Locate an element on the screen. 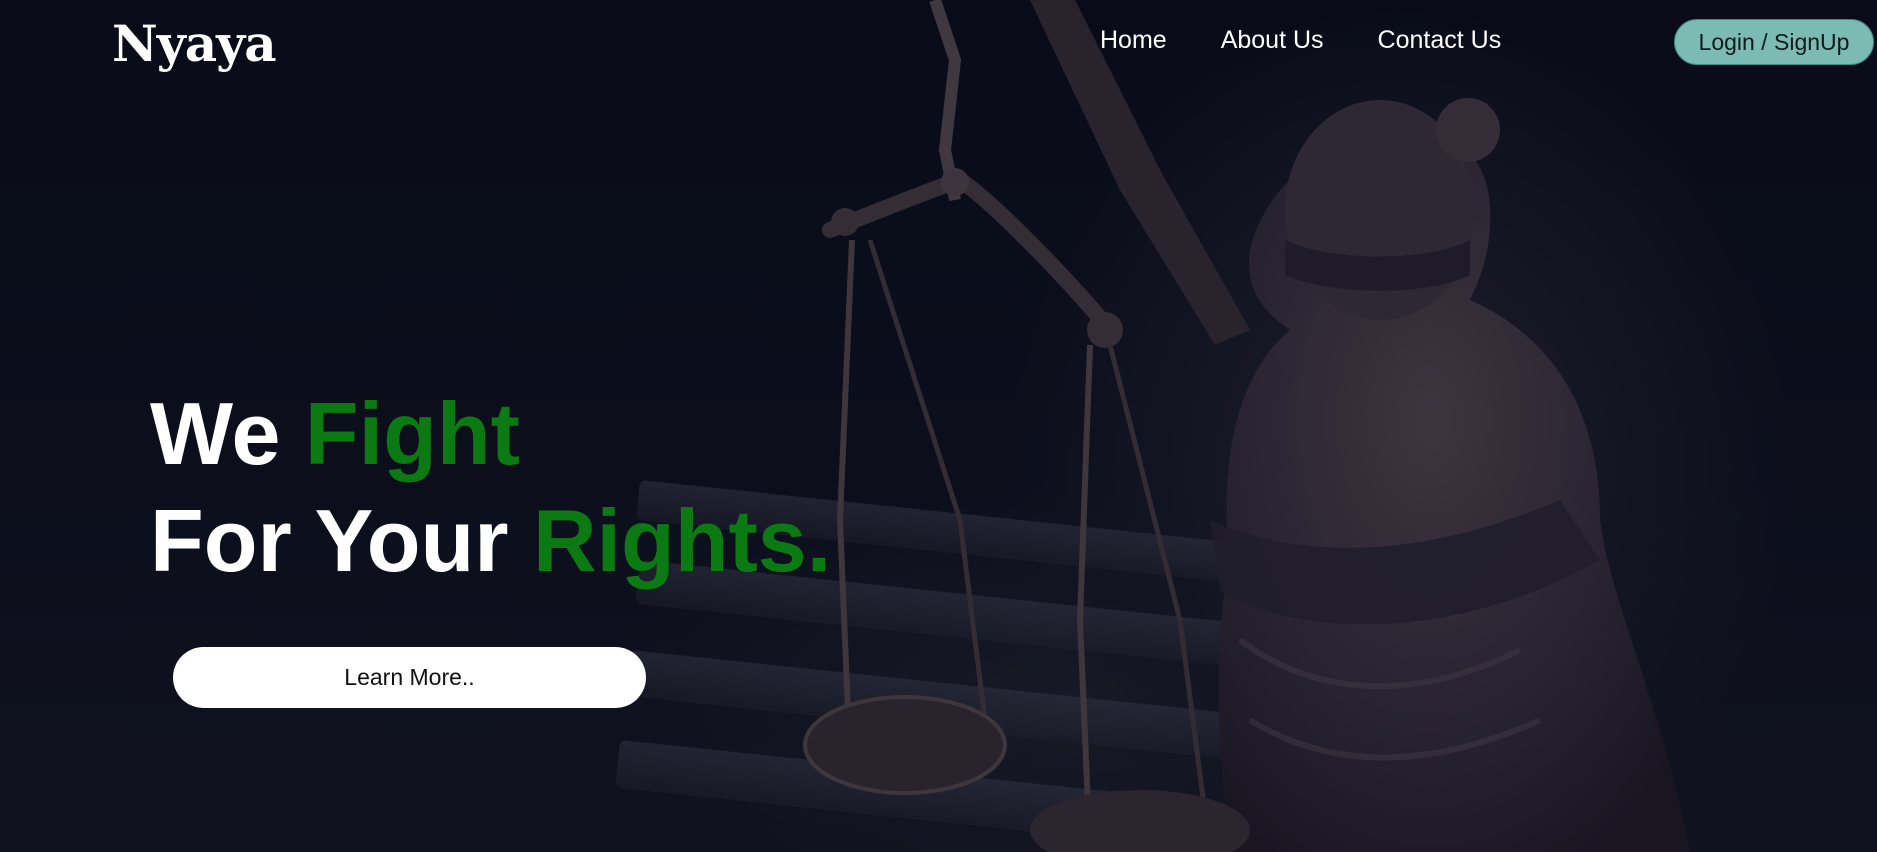  learn-more-button: Learn More.. is located at coordinates (409, 677).